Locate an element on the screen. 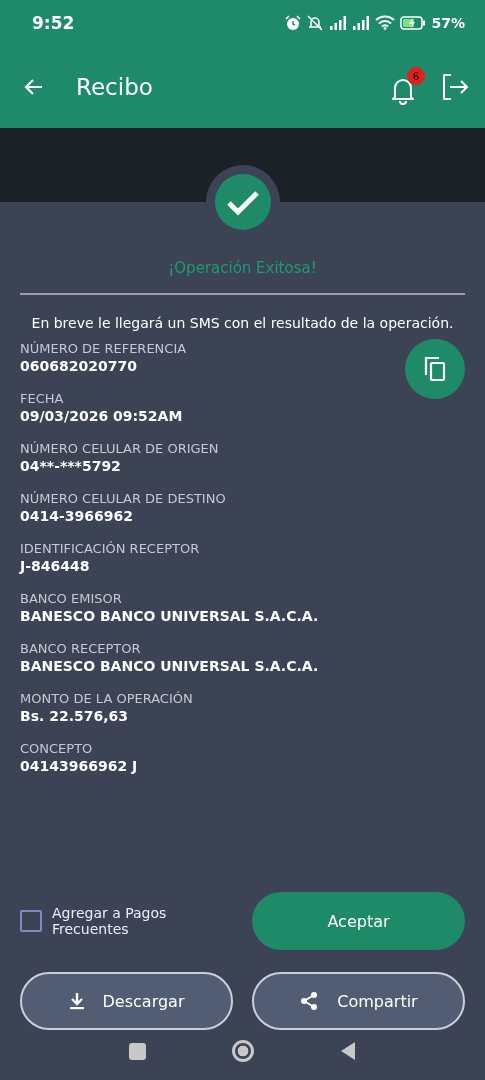  battery-percentage: 57% is located at coordinates (448, 22).